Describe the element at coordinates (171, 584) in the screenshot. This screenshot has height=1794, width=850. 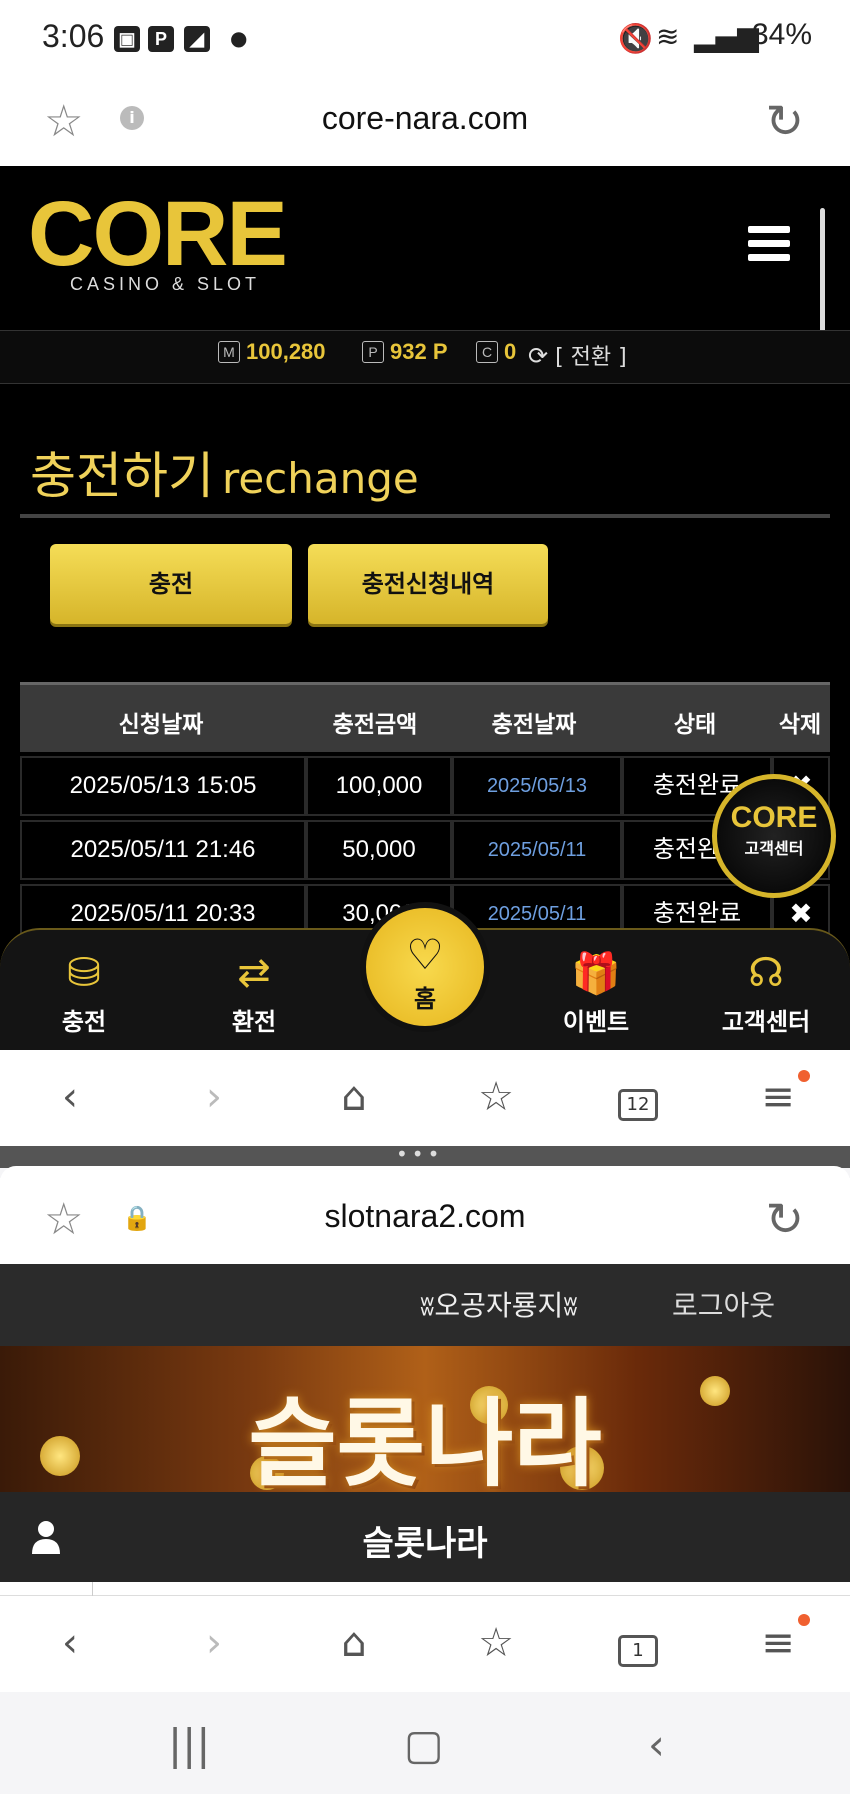
I see `charge-button: 충전` at that location.